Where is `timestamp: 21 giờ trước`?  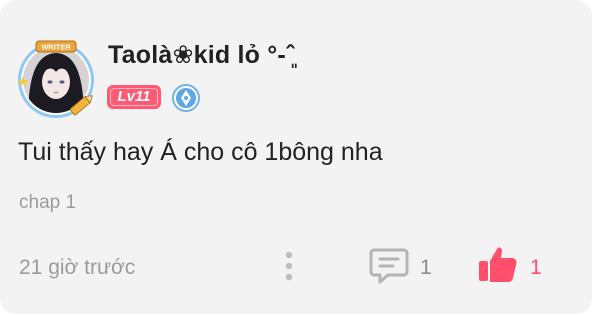
timestamp: 21 giờ trước is located at coordinates (77, 267).